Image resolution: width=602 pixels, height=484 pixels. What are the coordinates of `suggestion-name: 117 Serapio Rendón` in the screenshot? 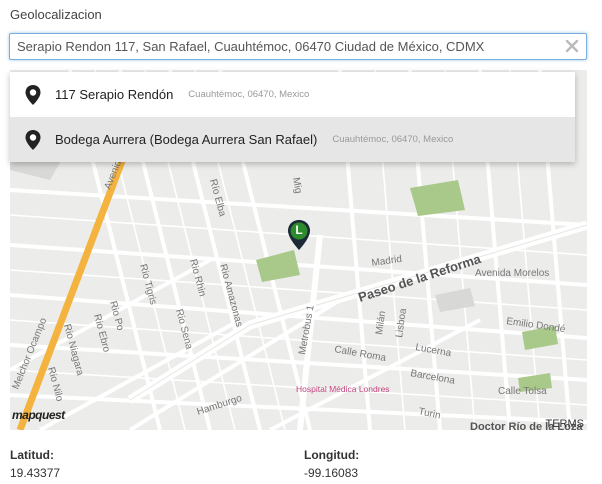 It's located at (114, 94).